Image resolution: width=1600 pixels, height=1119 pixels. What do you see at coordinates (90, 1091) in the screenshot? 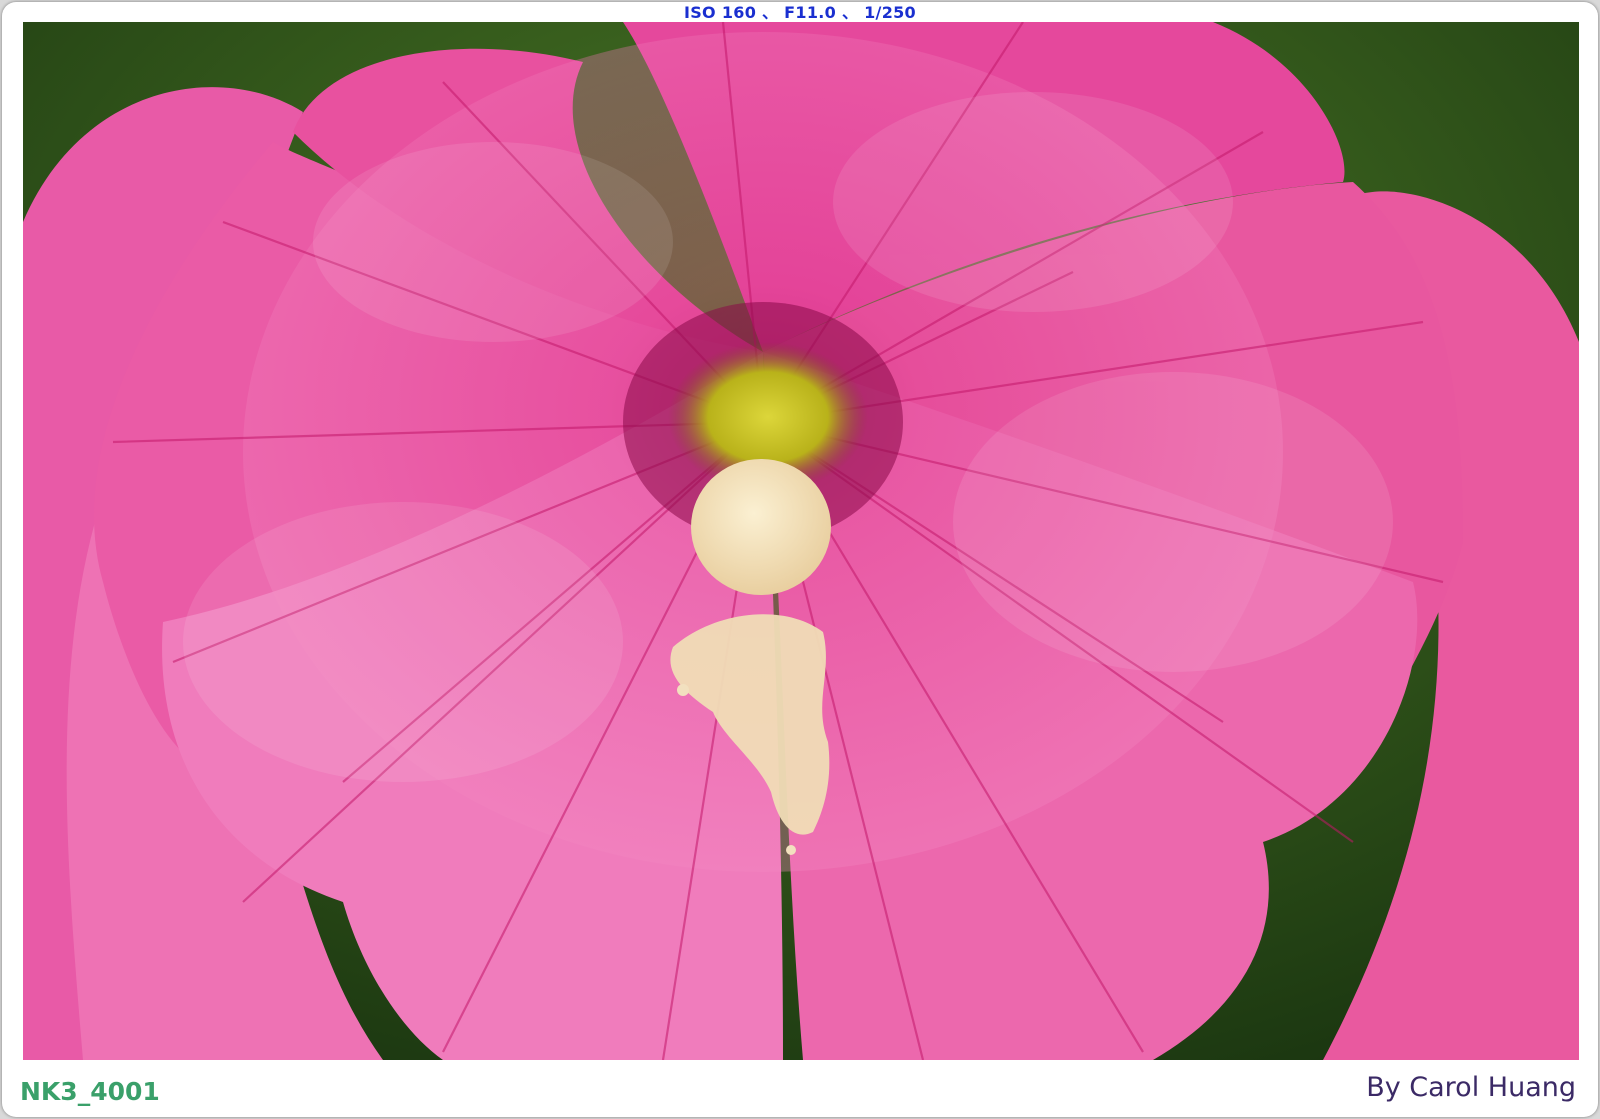
I see `photo-filename: NK3_4001` at bounding box center [90, 1091].